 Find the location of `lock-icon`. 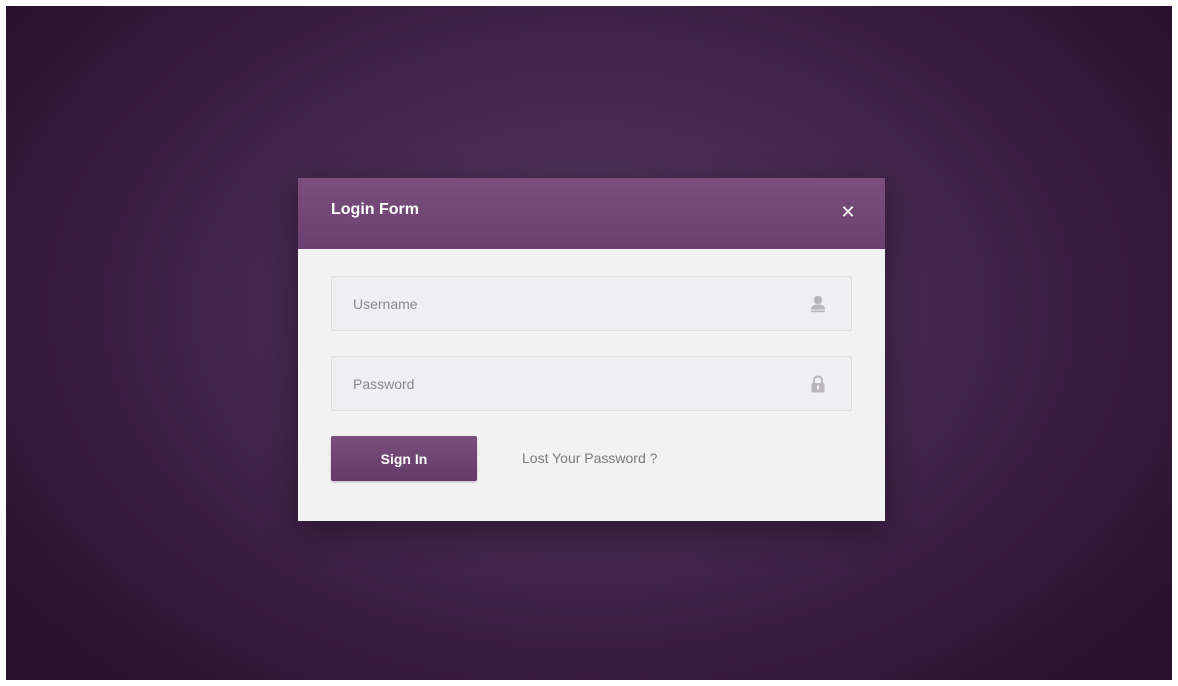

lock-icon is located at coordinates (818, 384).